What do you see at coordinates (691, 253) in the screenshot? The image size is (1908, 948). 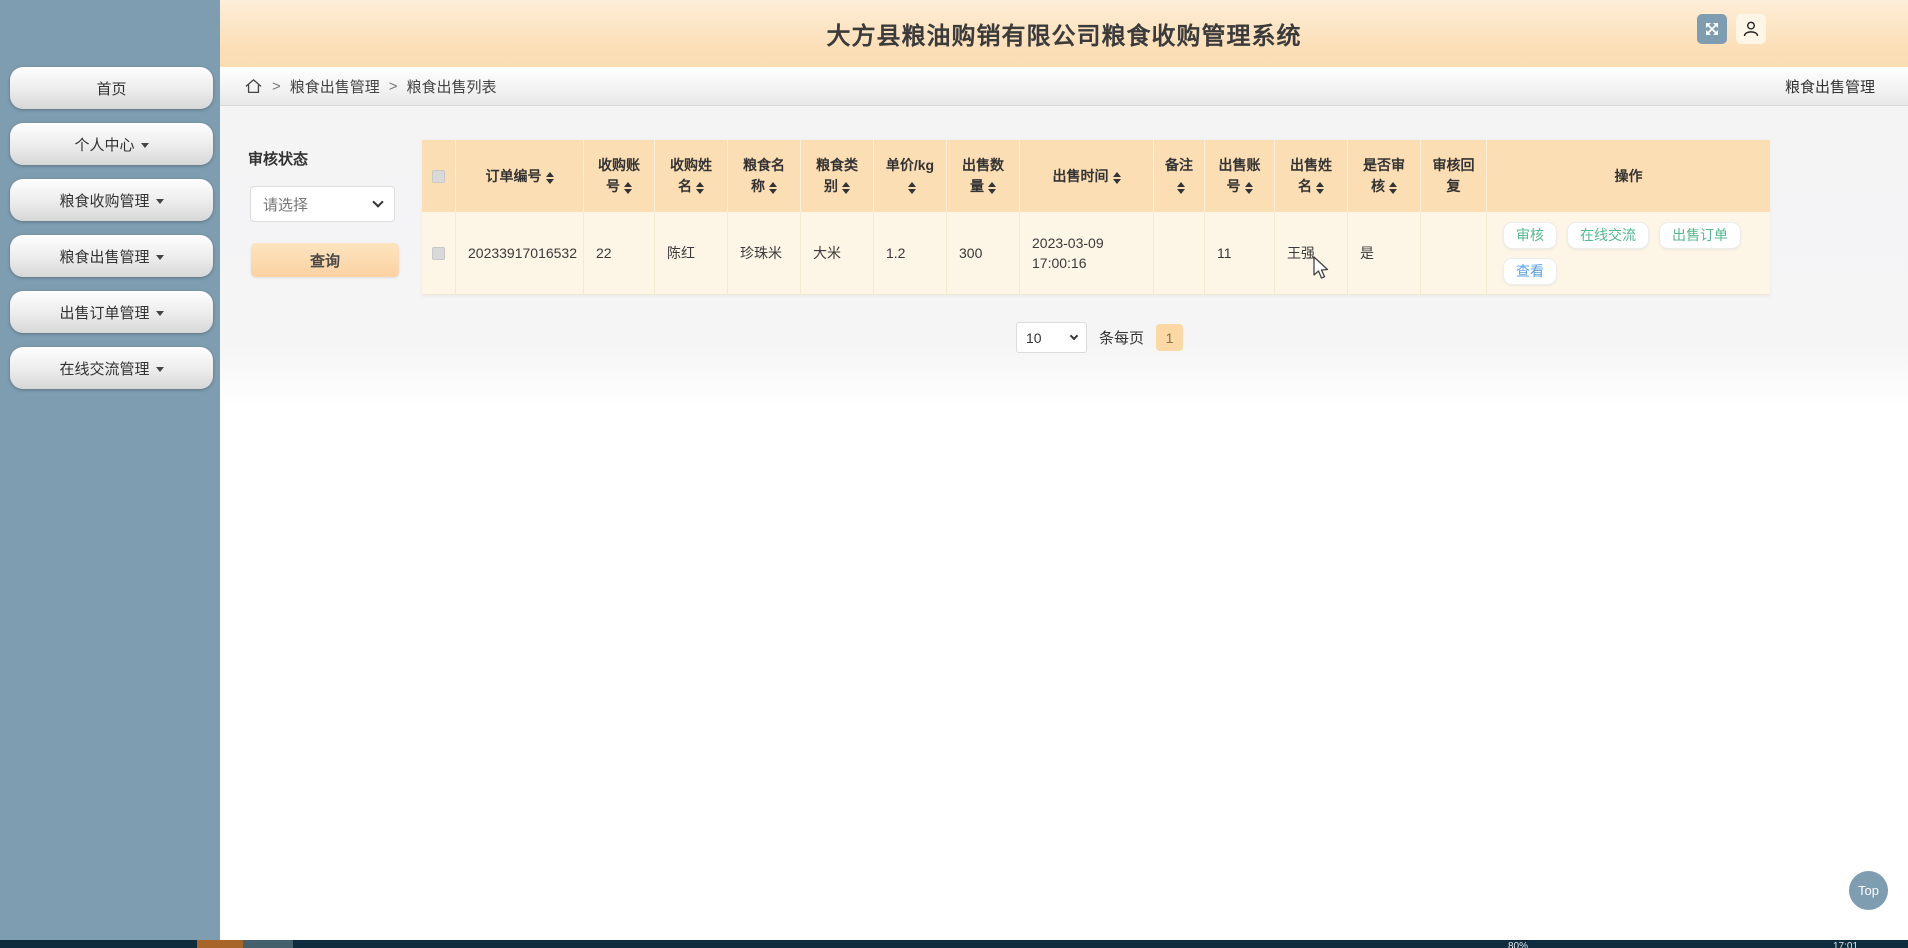 I see `cell-buy-name: 陈红` at bounding box center [691, 253].